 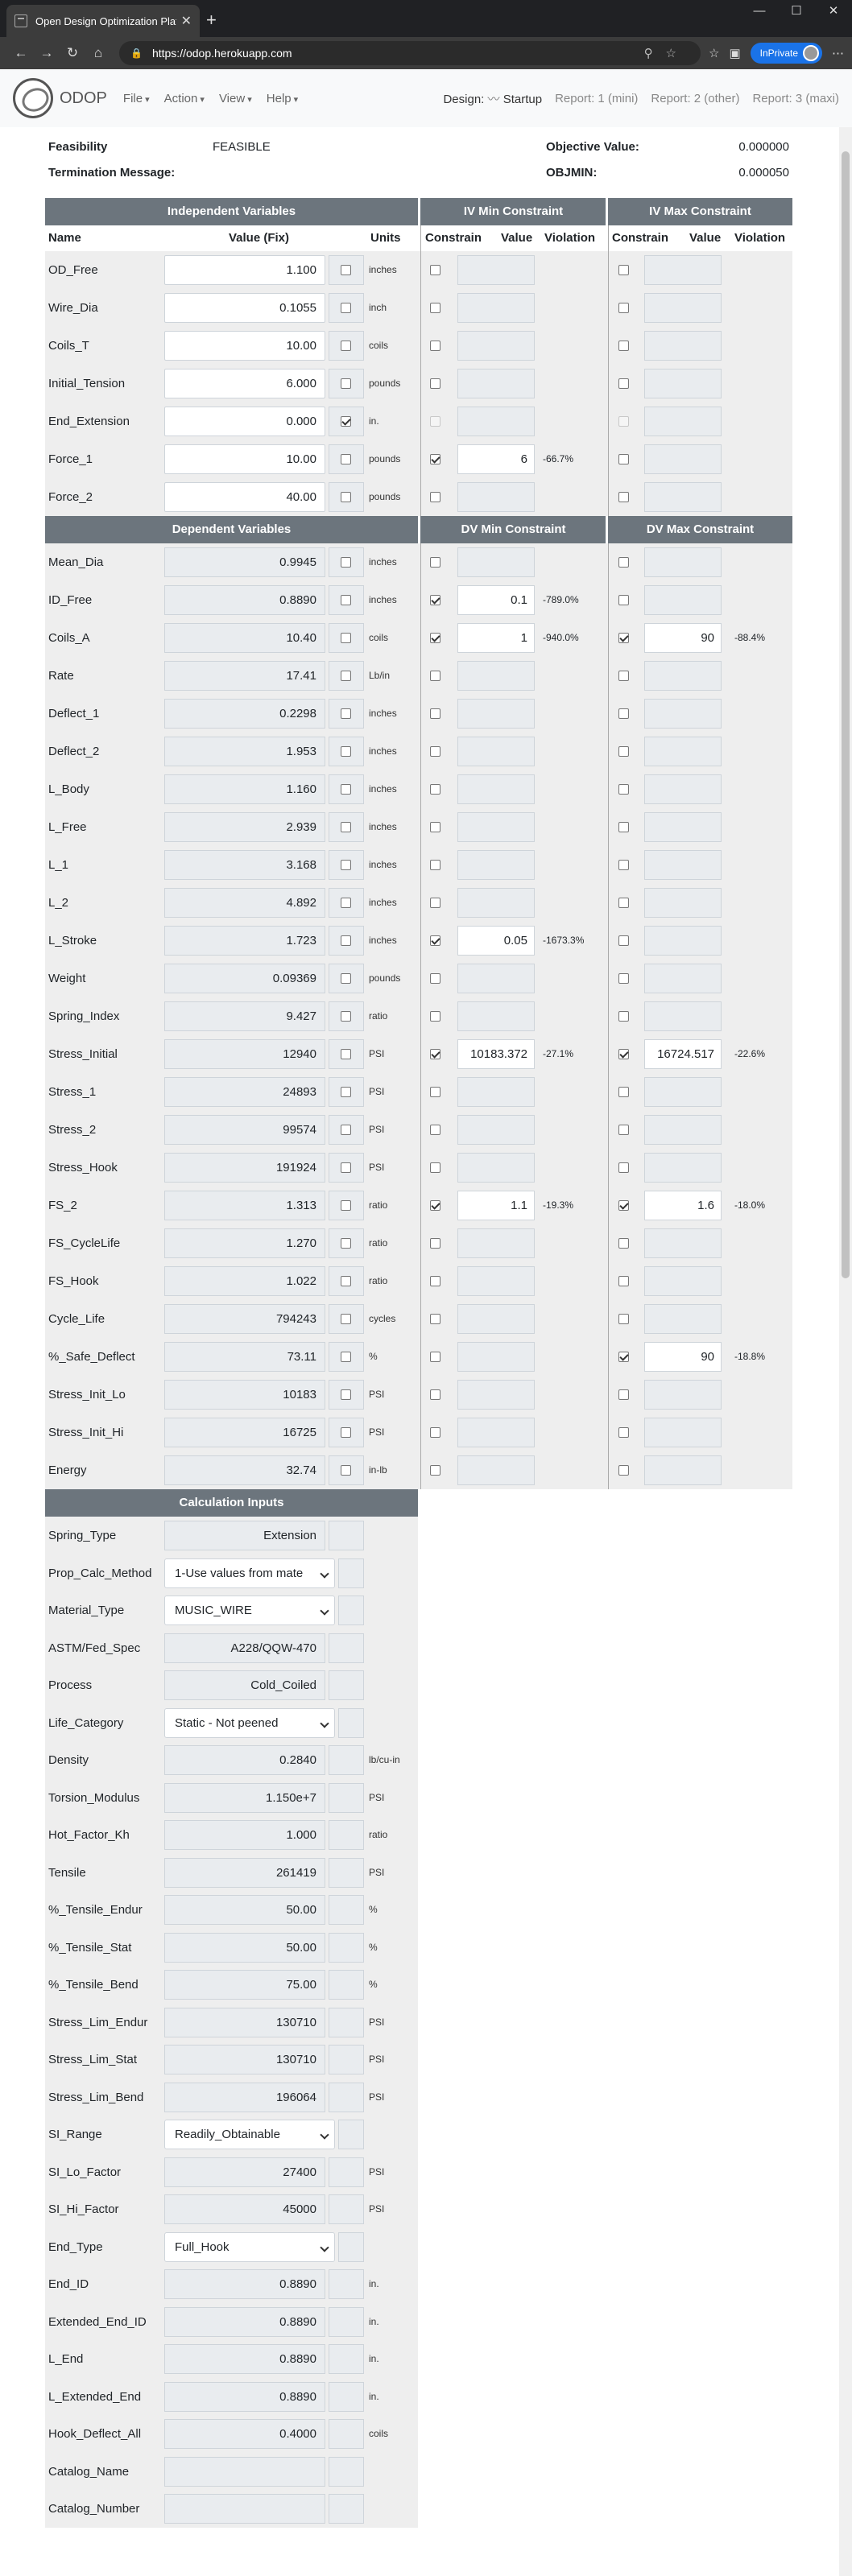 What do you see at coordinates (103, 21) in the screenshot?
I see `browser-tab: Open Design Optimization Platf ✕` at bounding box center [103, 21].